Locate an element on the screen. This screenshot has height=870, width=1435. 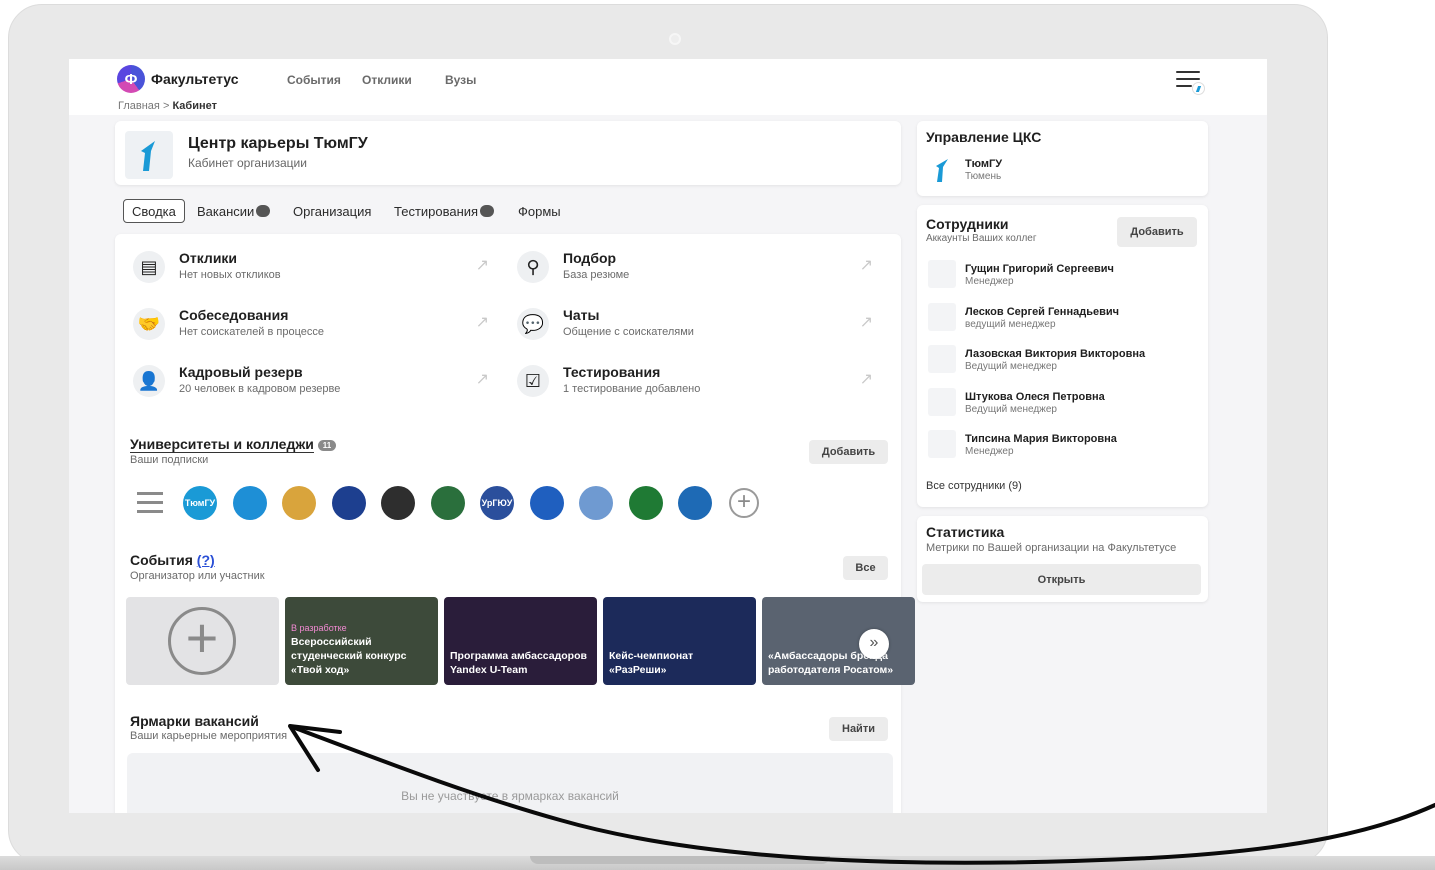
tile-subtitle: 1 тестирование добавлено is located at coordinates (632, 389).